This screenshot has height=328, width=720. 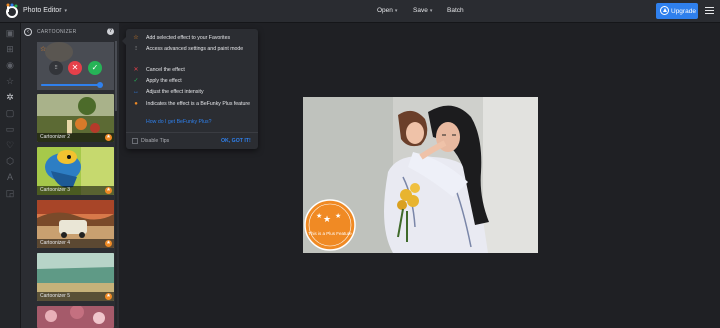 What do you see at coordinates (12, 11) in the screenshot?
I see `befunky-logo-icon` at bounding box center [12, 11].